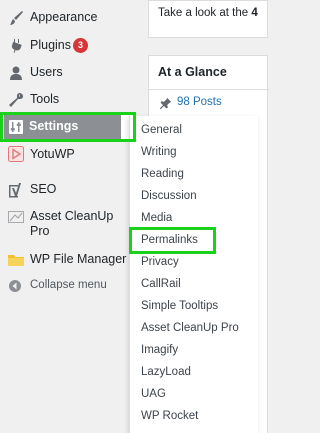  I want to click on yoast-seo-icon, so click(16, 190).